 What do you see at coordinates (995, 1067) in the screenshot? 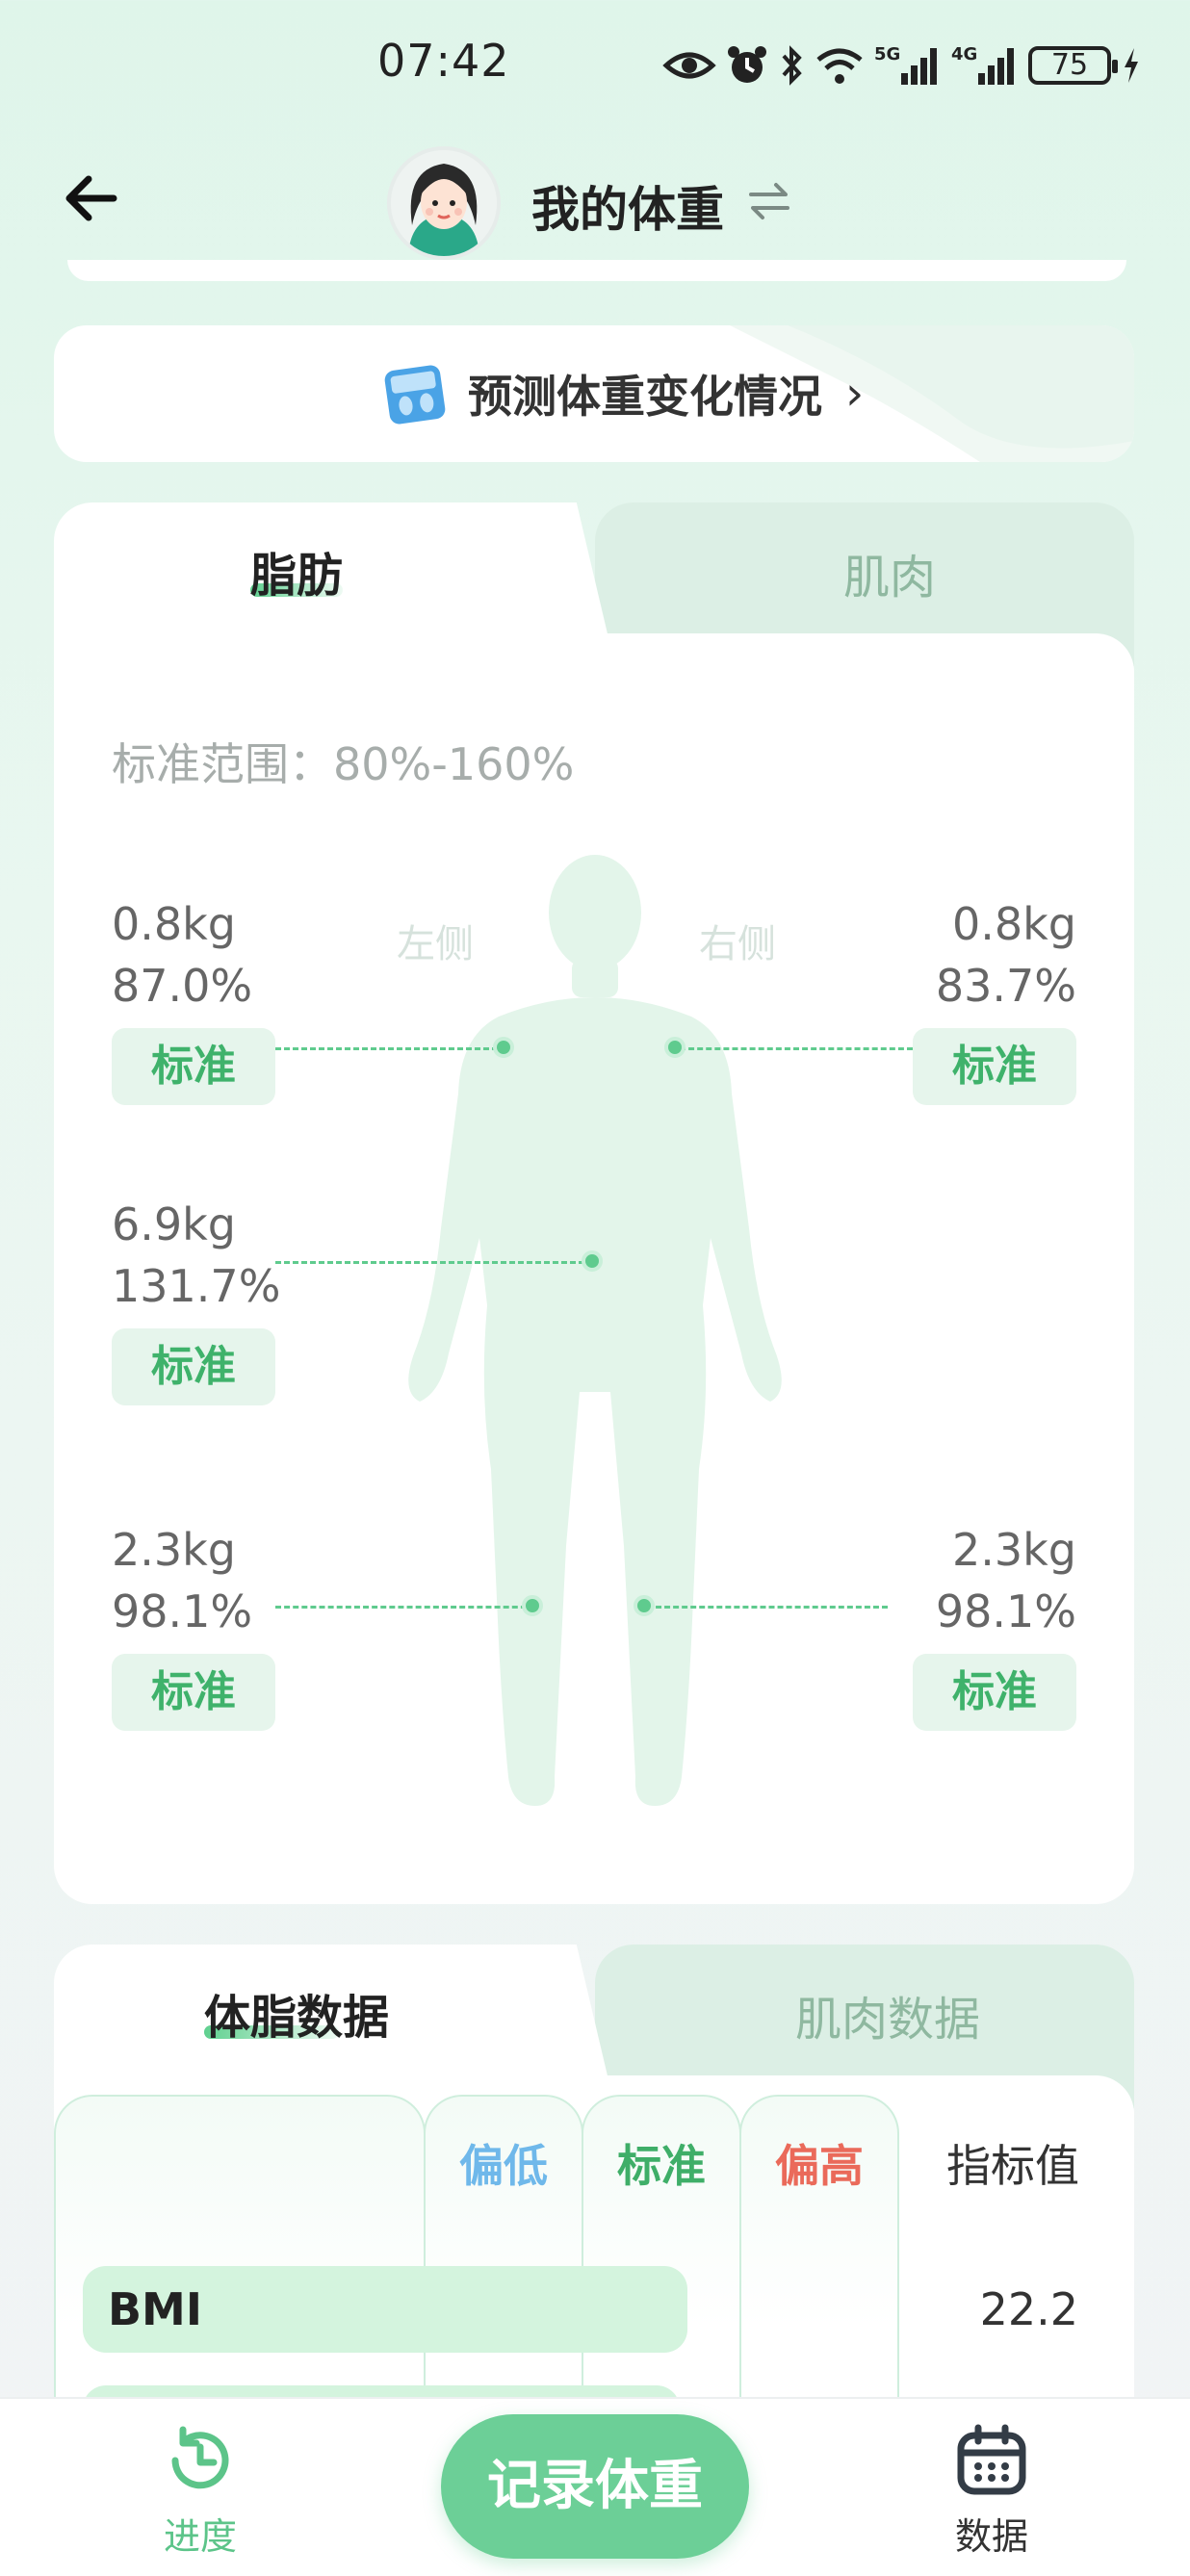
I see `right-arm-status-badge: 标准` at bounding box center [995, 1067].